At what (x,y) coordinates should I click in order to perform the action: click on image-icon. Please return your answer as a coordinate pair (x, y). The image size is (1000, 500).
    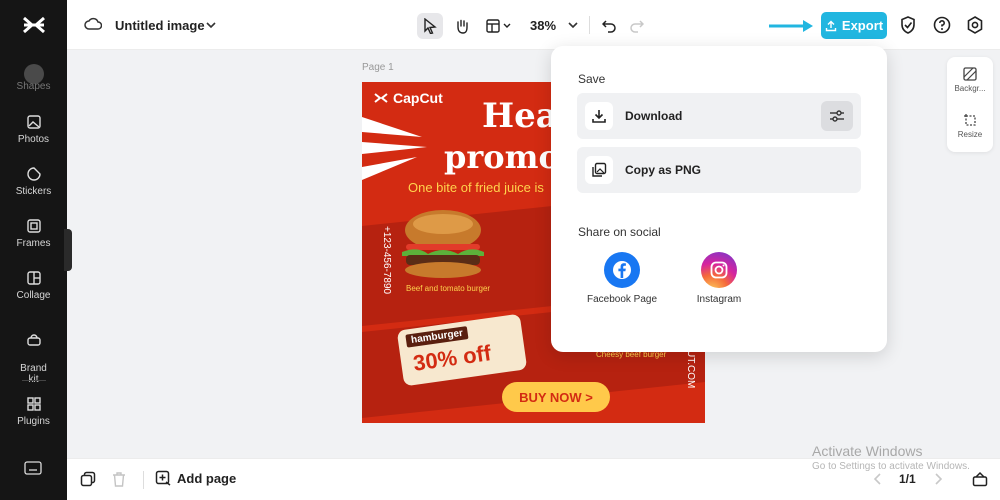
    Looking at the image, I should click on (33, 122).